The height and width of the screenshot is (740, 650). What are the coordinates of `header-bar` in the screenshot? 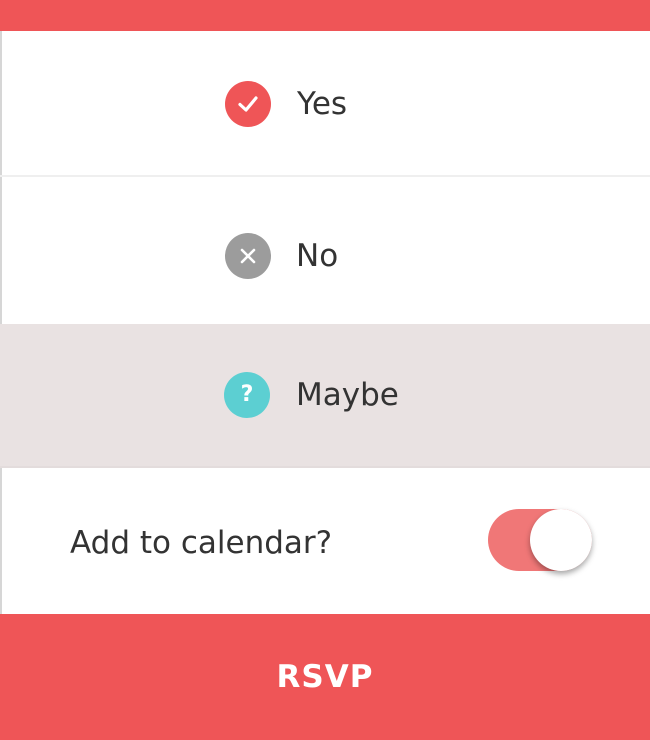 It's located at (325, 15).